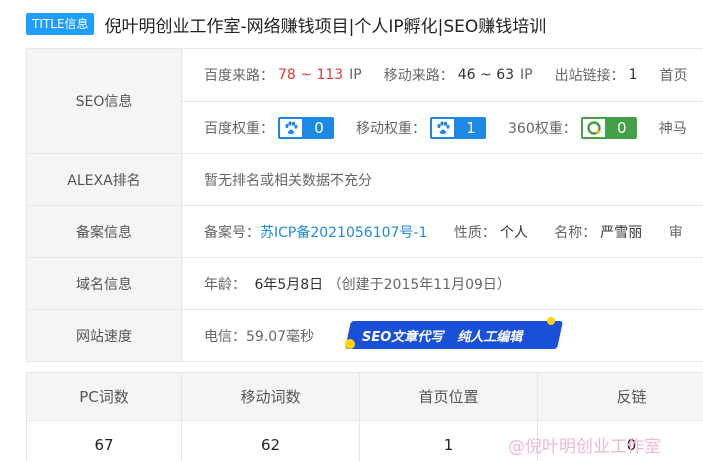 This screenshot has height=461, width=703. I want to click on promo-left-text: SEO文章代写, so click(403, 337).